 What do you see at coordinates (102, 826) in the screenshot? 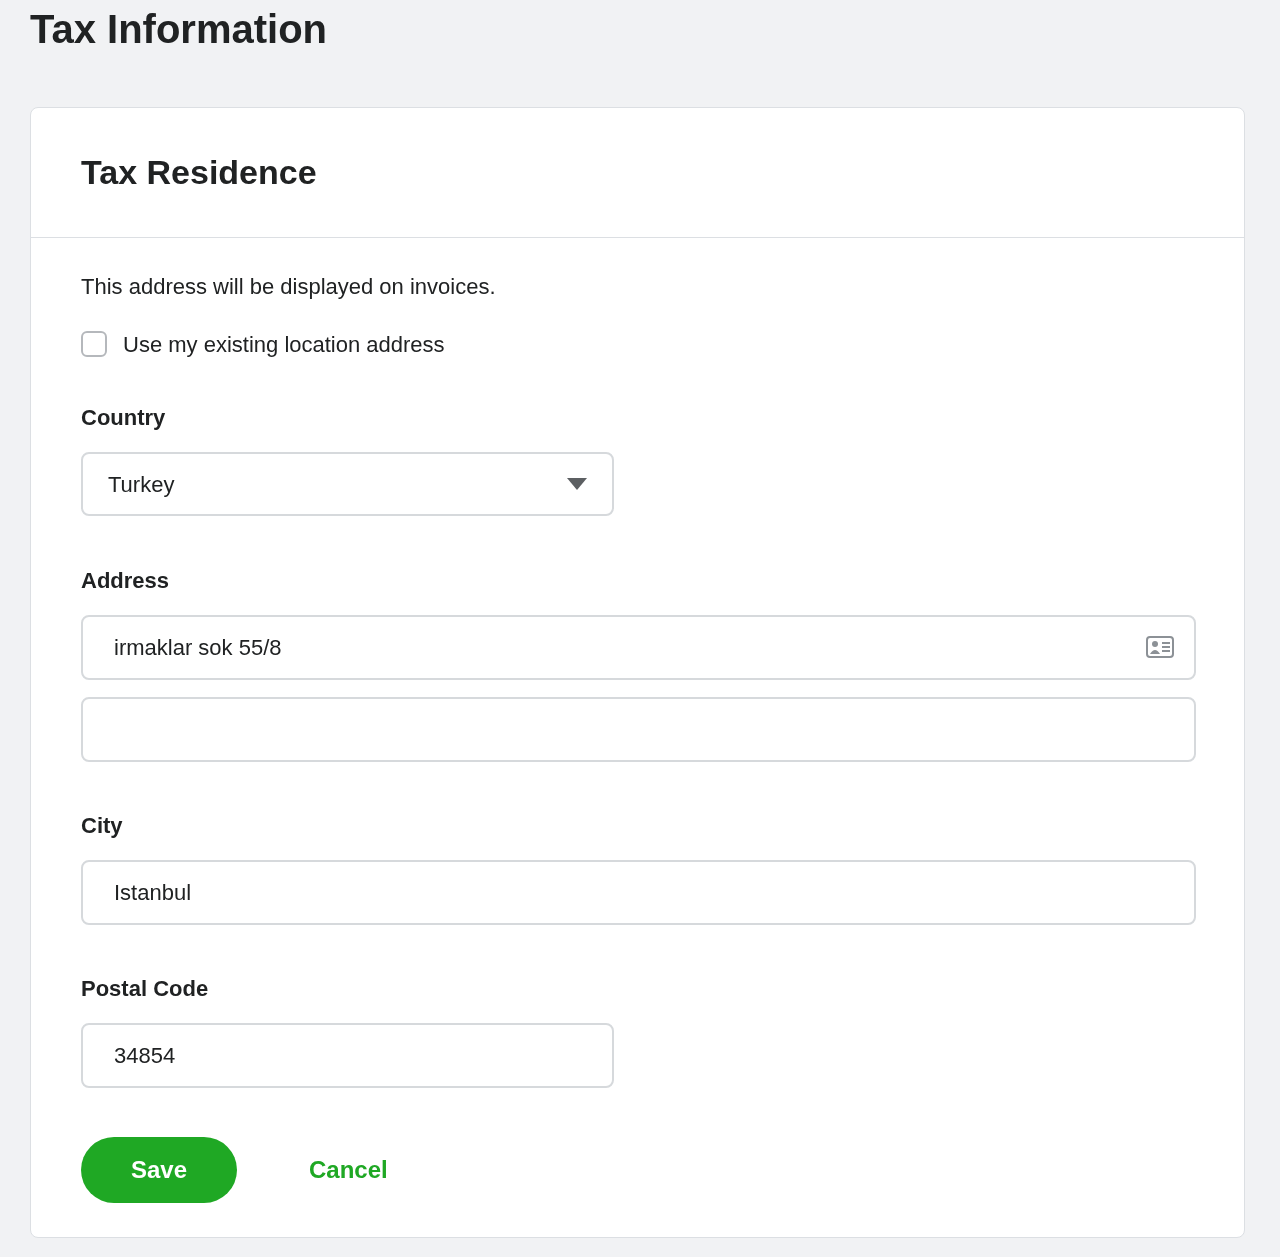
I see `field-label: City` at bounding box center [102, 826].